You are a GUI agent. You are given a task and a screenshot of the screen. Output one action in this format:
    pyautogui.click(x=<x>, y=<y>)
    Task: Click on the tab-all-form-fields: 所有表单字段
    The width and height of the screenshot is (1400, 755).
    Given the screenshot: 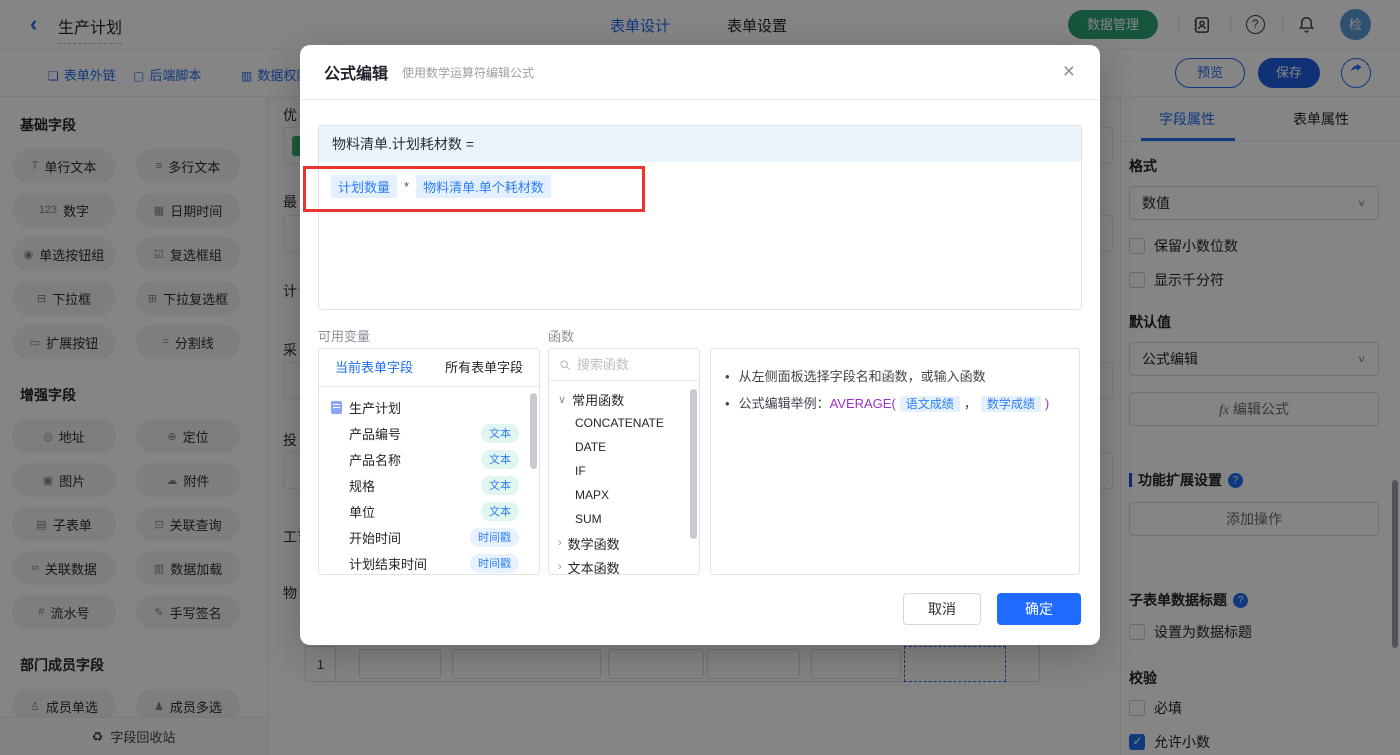 What is the action you would take?
    pyautogui.click(x=484, y=367)
    